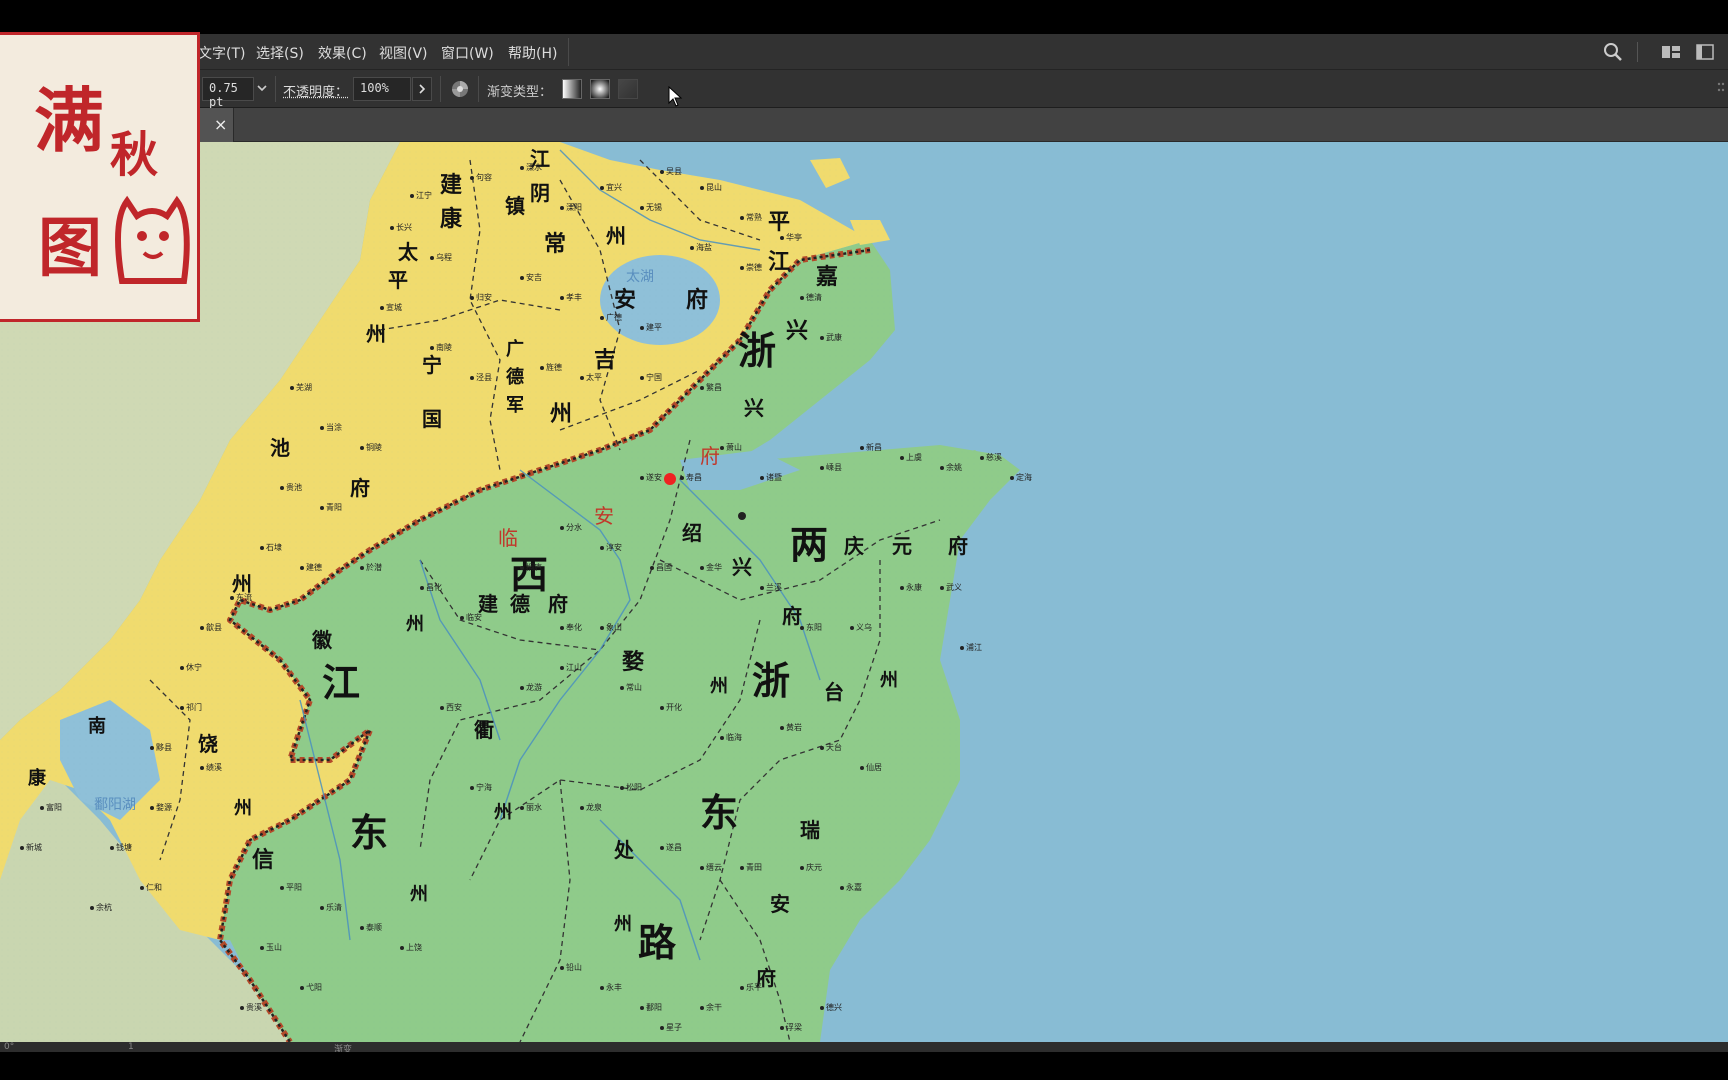  Describe the element at coordinates (311, 987) in the screenshot. I see `town-label: 弋阳` at that location.